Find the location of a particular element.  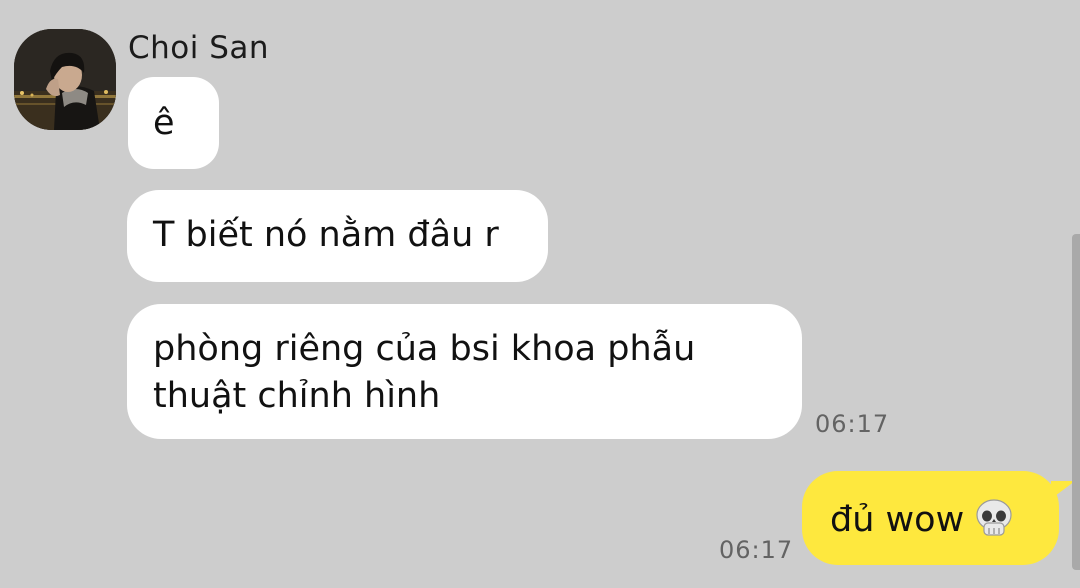

scrollbar is located at coordinates (1076, 402).